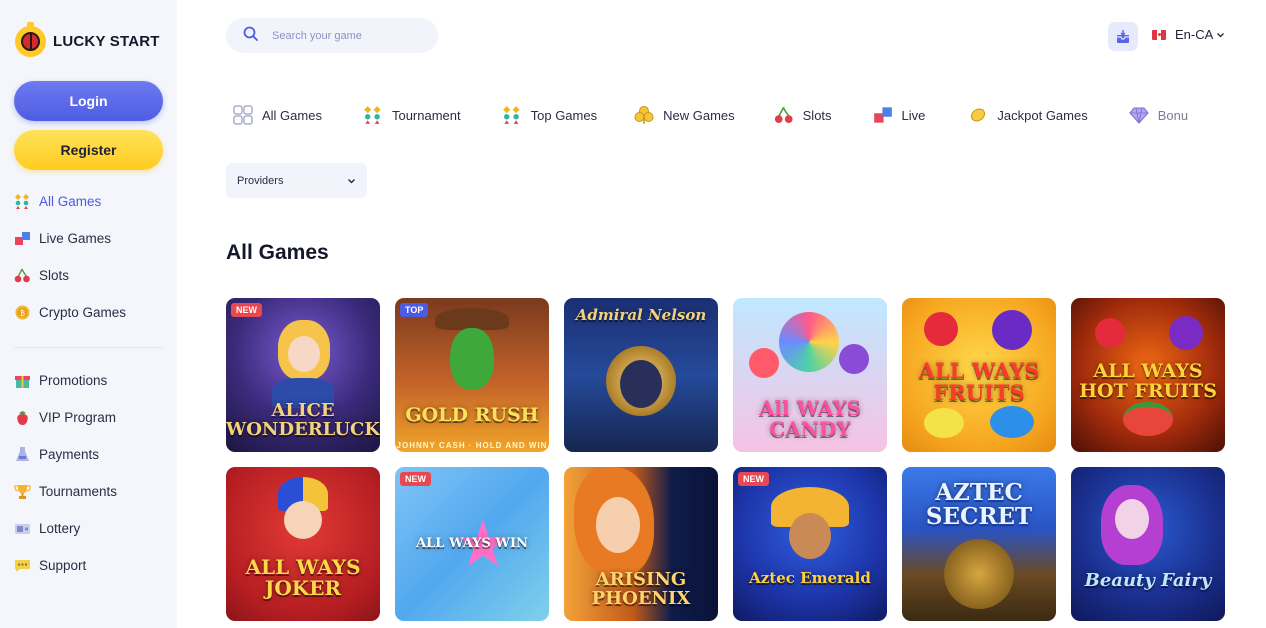 The width and height of the screenshot is (1266, 628). Describe the element at coordinates (641, 375) in the screenshot. I see `game-tile: Admiral Nelson` at that location.